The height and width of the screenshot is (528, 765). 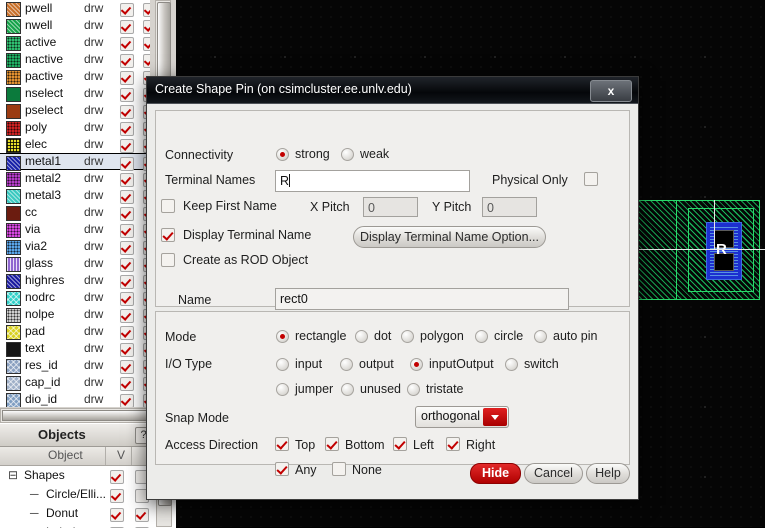 I want to click on layer-row-nolpe: nolpe drw, so click(x=75, y=314).